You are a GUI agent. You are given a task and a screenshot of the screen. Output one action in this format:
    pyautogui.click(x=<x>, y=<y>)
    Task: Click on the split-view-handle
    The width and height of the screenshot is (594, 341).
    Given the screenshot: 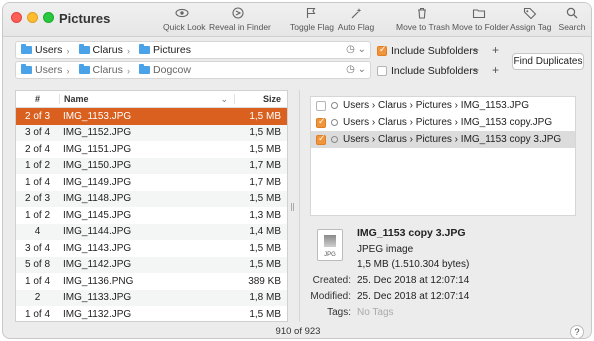 What is the action you would take?
    pyautogui.click(x=292, y=207)
    